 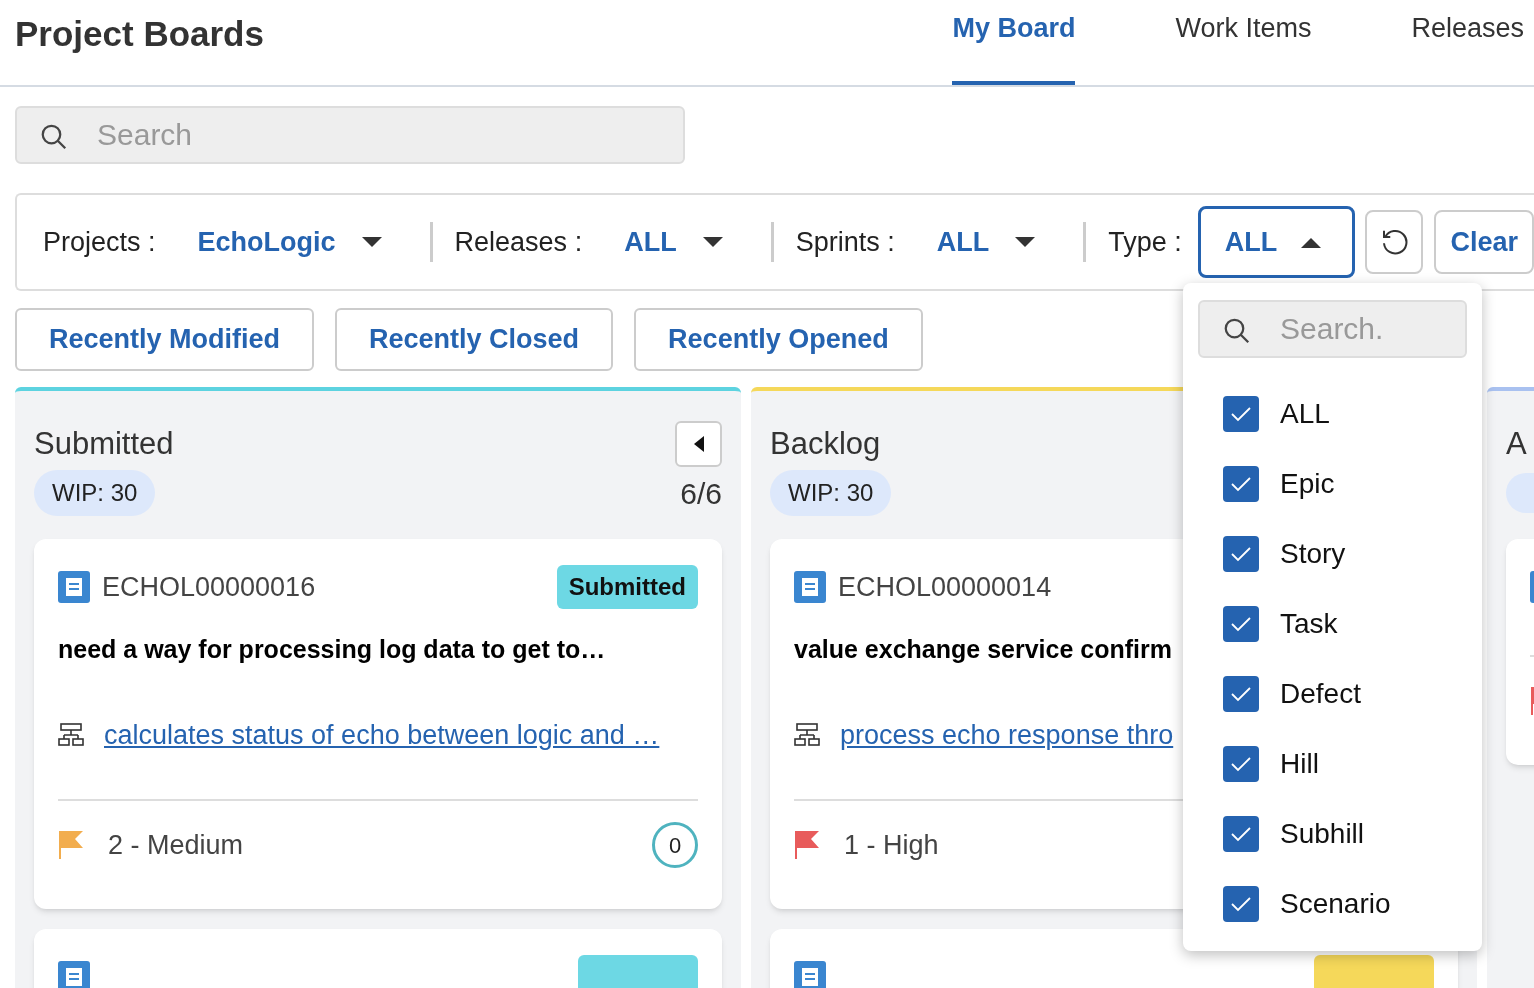 What do you see at coordinates (1309, 624) in the screenshot?
I see `option-label: Task` at bounding box center [1309, 624].